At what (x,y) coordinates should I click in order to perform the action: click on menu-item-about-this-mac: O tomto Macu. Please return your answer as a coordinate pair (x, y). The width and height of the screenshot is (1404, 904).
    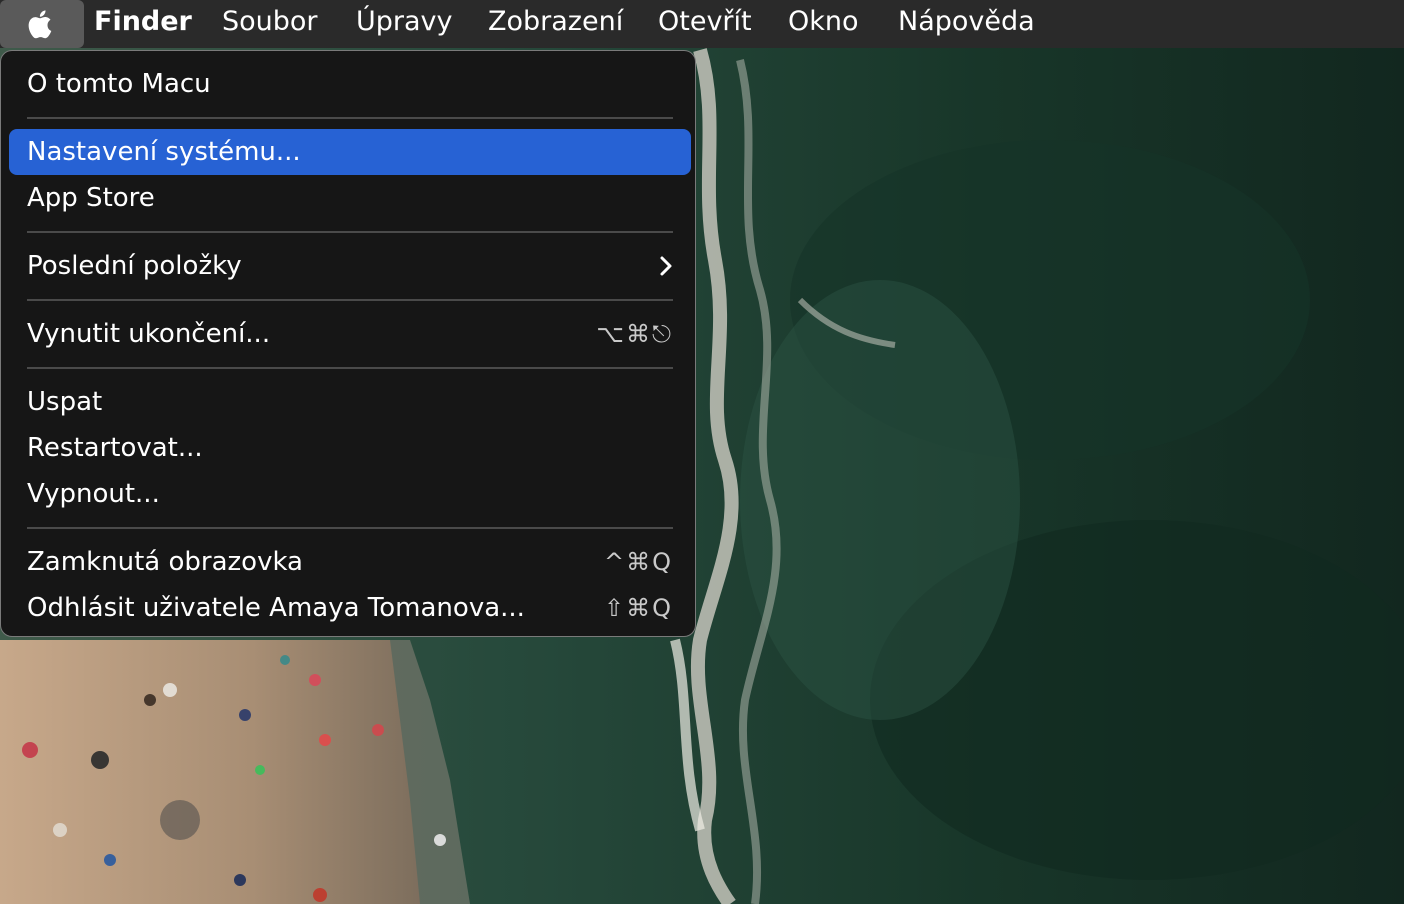
    Looking at the image, I should click on (350, 84).